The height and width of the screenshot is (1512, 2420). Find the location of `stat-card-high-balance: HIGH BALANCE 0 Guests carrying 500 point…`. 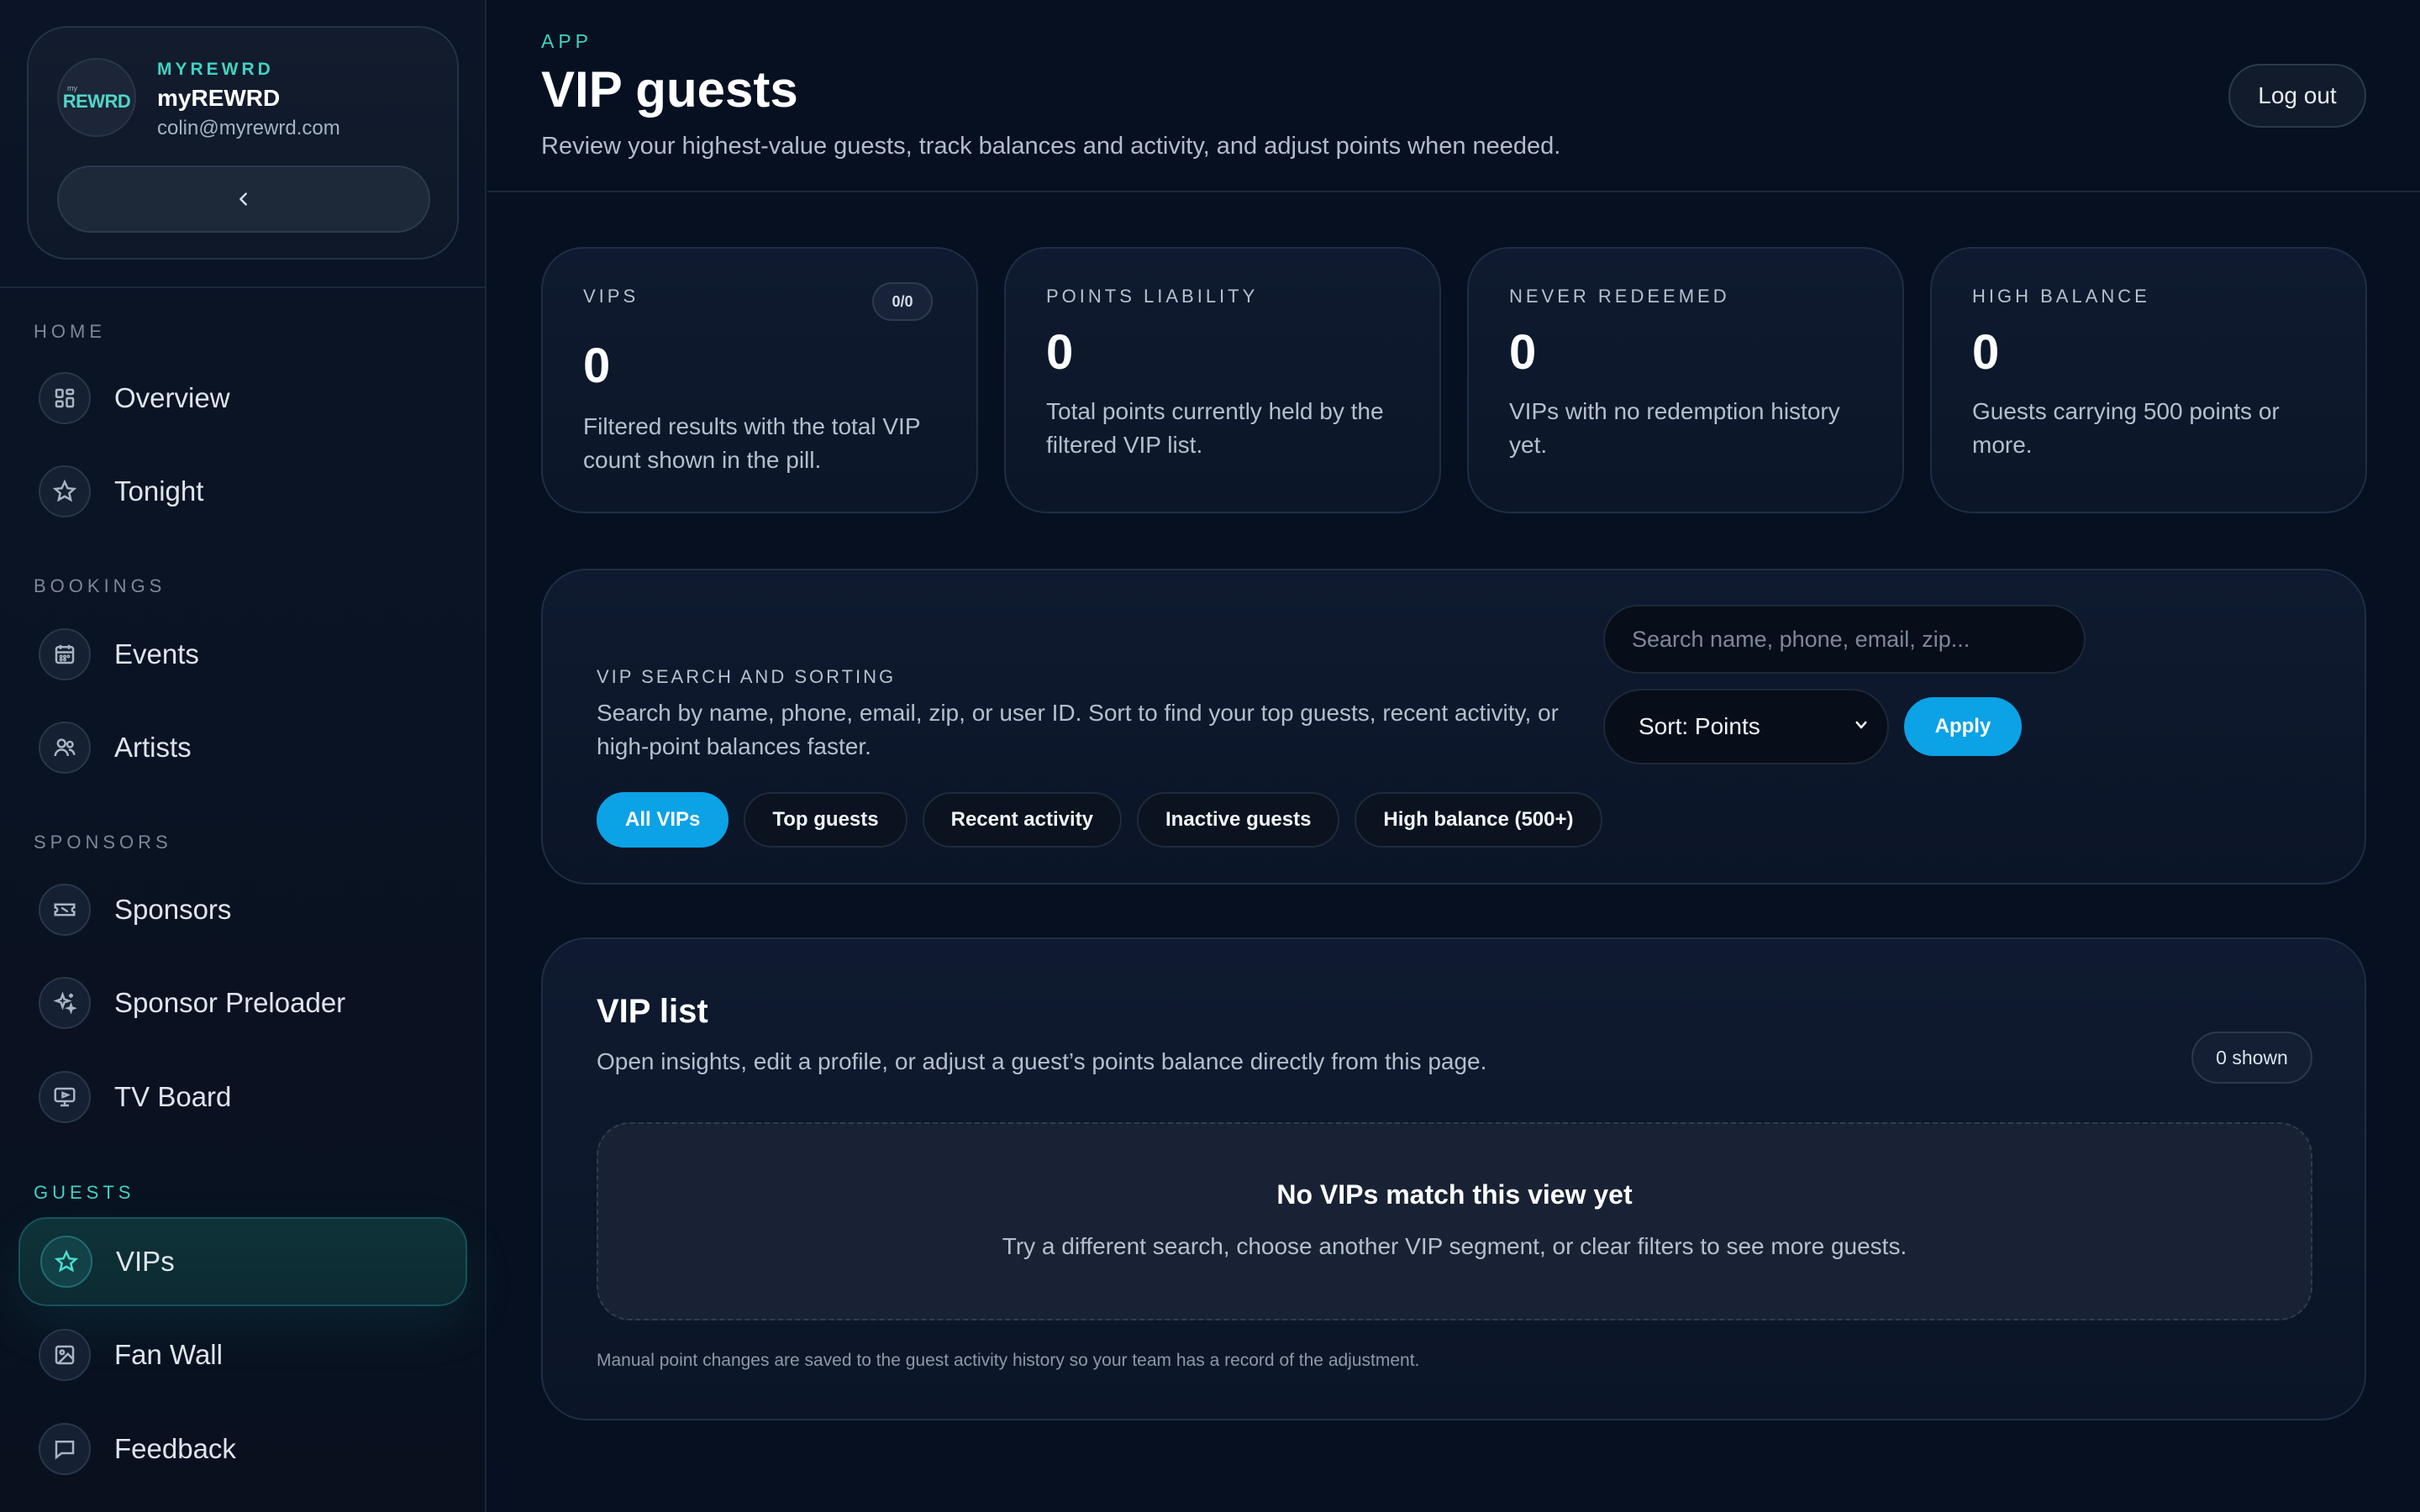

stat-card-high-balance: HIGH BALANCE 0 Guests carrying 500 point… is located at coordinates (2148, 380).